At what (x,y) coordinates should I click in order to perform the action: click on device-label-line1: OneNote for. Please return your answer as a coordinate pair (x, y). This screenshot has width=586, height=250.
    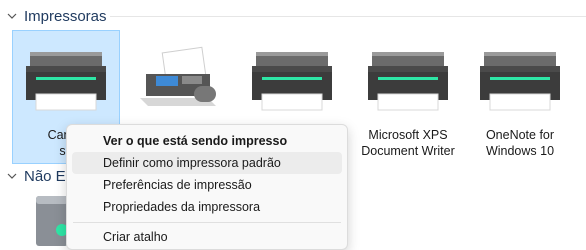
    Looking at the image, I should click on (520, 135).